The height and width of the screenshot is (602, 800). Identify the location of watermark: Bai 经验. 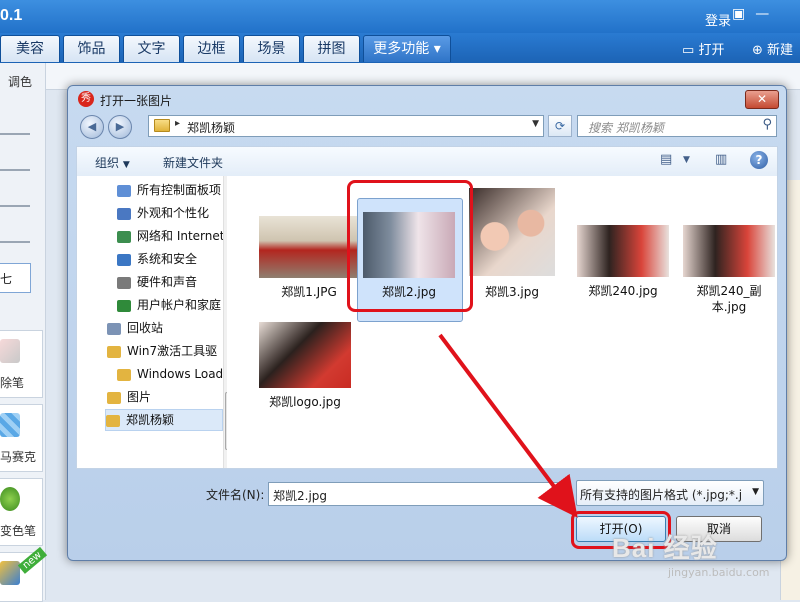
(665, 548).